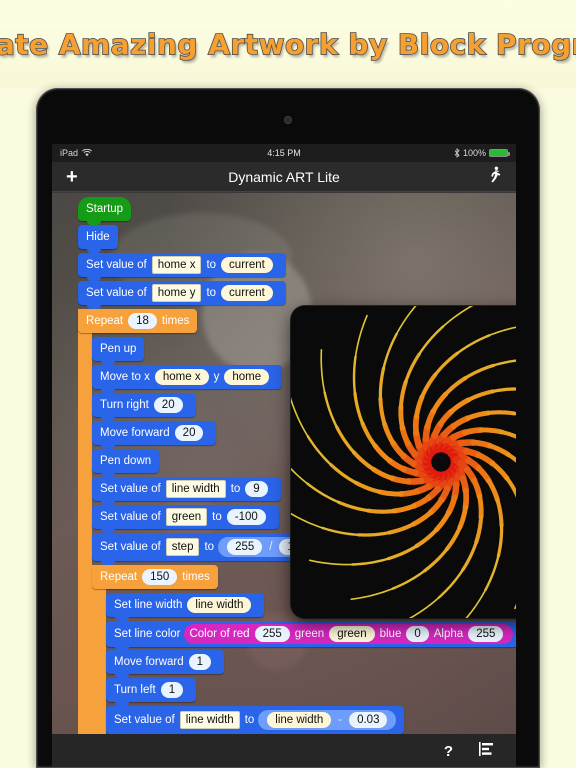  What do you see at coordinates (168, 405) in the screenshot?
I see `turn-right-angle-field: 20` at bounding box center [168, 405].